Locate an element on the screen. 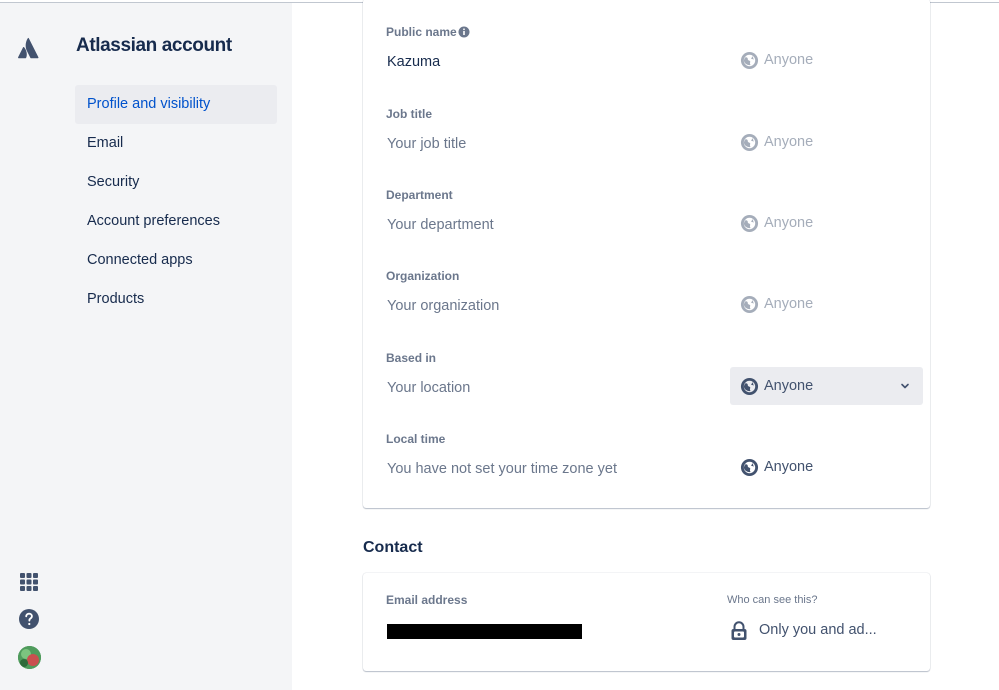 Image resolution: width=999 pixels, height=690 pixels. avatar-image-icon is located at coordinates (29, 657).